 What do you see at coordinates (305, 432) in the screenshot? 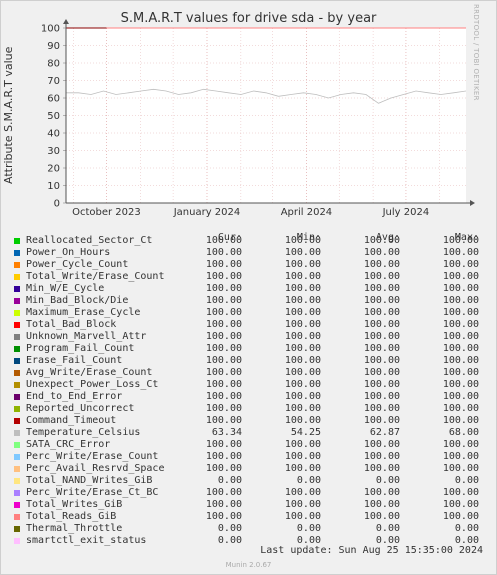
I see `legend-min-value: 54.25` at bounding box center [305, 432].